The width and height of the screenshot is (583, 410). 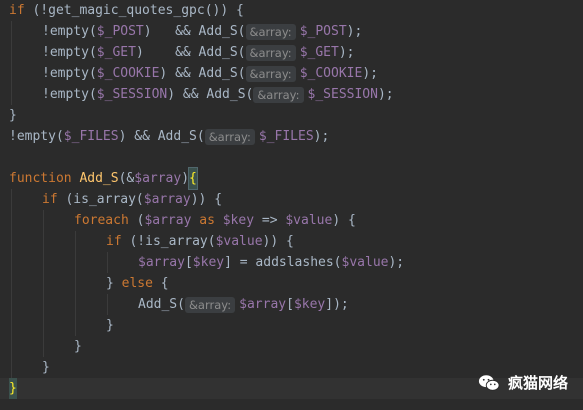 I want to click on code-line: if (! get_magic_quotes_gpc()) {, so click(x=126, y=10).